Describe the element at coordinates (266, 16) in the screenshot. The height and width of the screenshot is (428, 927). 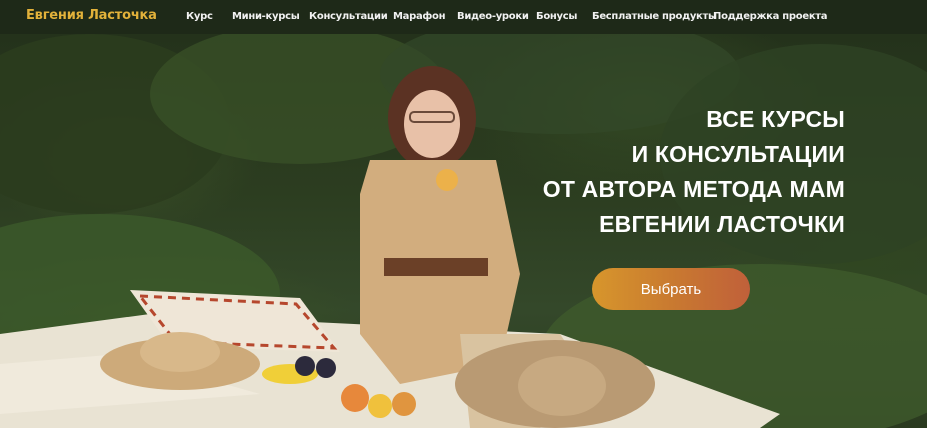
I see `nav-item-mini-courses: Мини-курсы` at that location.